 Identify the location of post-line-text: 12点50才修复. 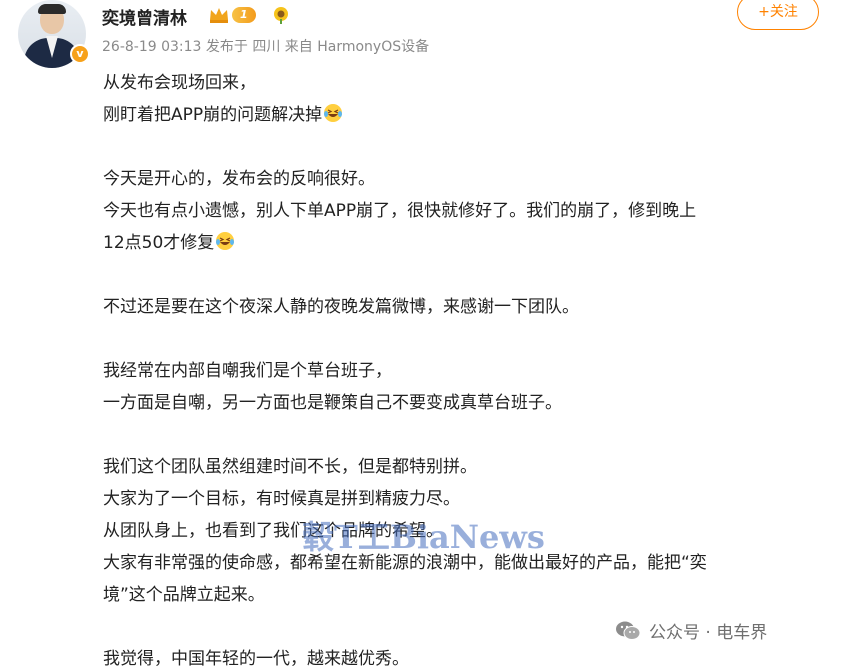
(159, 243).